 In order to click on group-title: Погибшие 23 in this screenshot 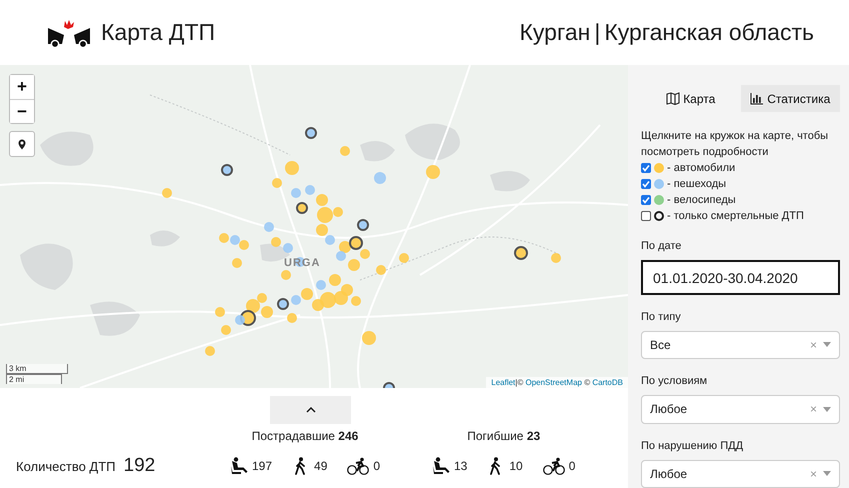, I will do `click(503, 436)`.